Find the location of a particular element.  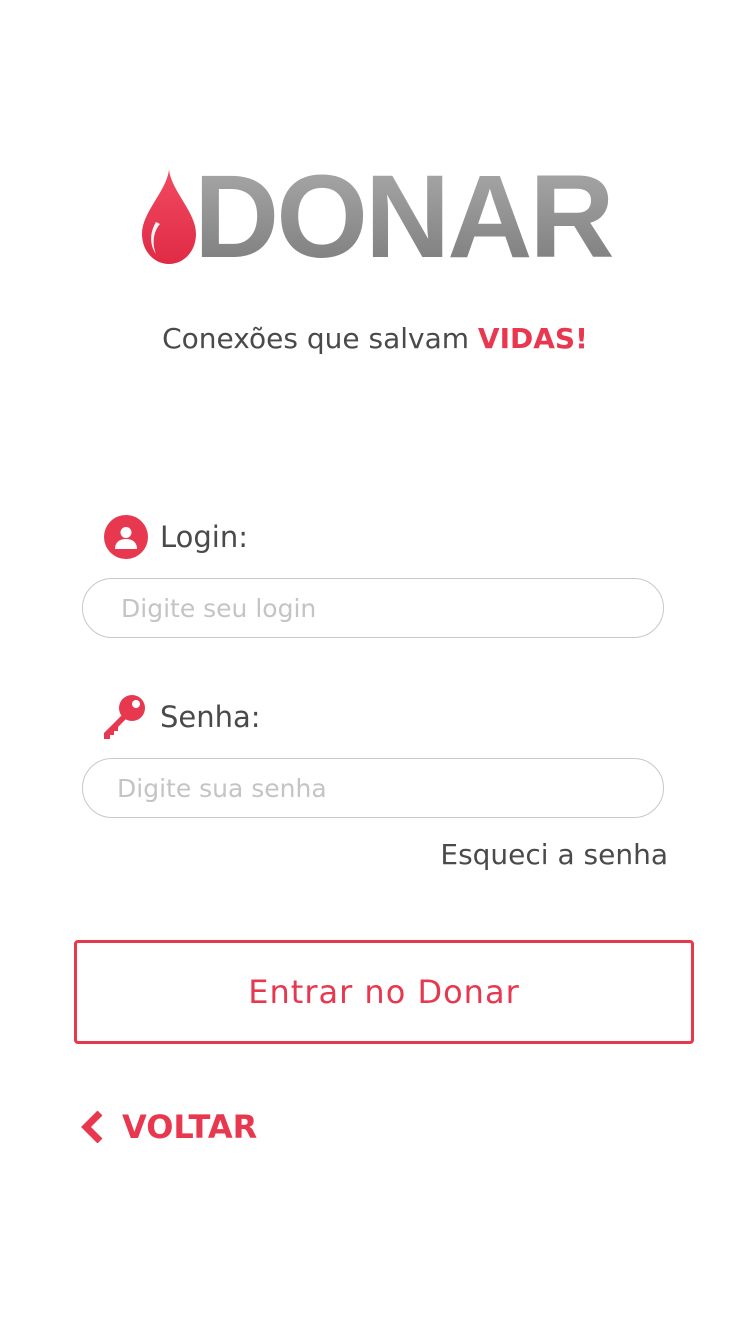

tagline: Conexões que salvam VIDAS! is located at coordinates (375, 339).